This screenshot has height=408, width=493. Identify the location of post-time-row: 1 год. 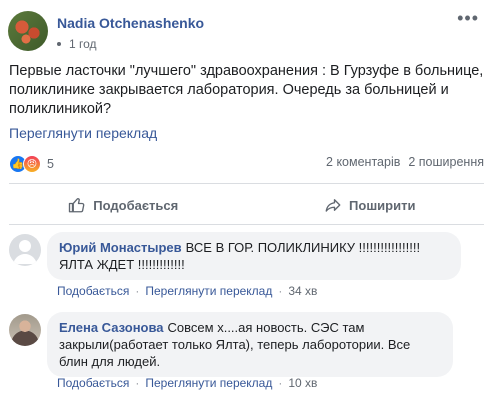
(77, 44).